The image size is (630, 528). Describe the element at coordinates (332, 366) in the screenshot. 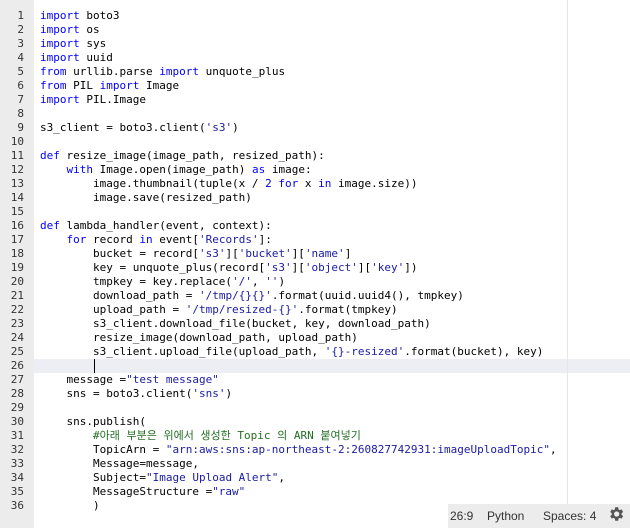

I see `active-line-highlight` at that location.